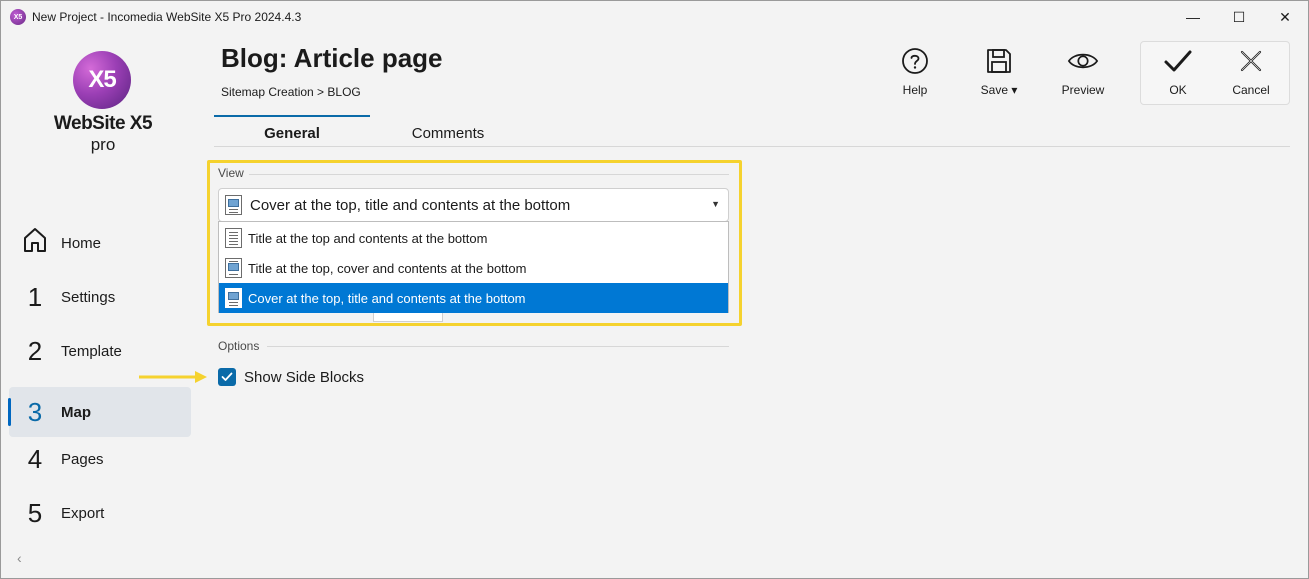 This screenshot has width=1309, height=579. I want to click on sidebar-item-home: Home, so click(100, 243).